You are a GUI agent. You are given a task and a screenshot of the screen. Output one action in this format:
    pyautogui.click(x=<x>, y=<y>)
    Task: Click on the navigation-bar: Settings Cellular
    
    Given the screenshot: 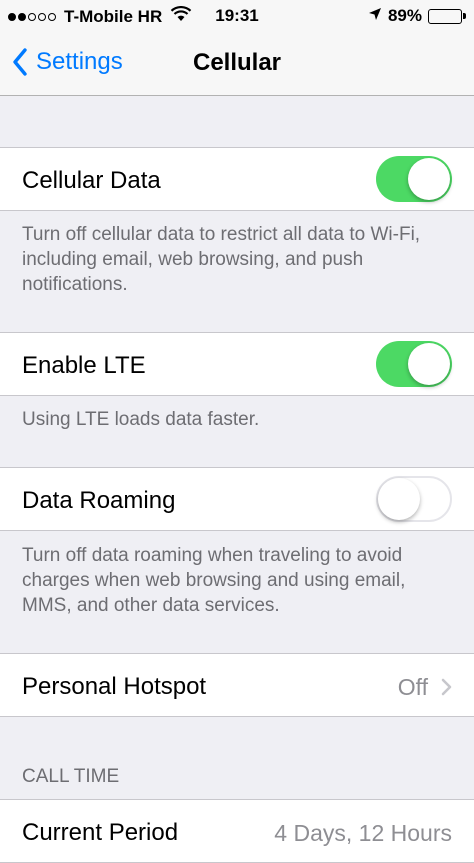 What is the action you would take?
    pyautogui.click(x=237, y=64)
    